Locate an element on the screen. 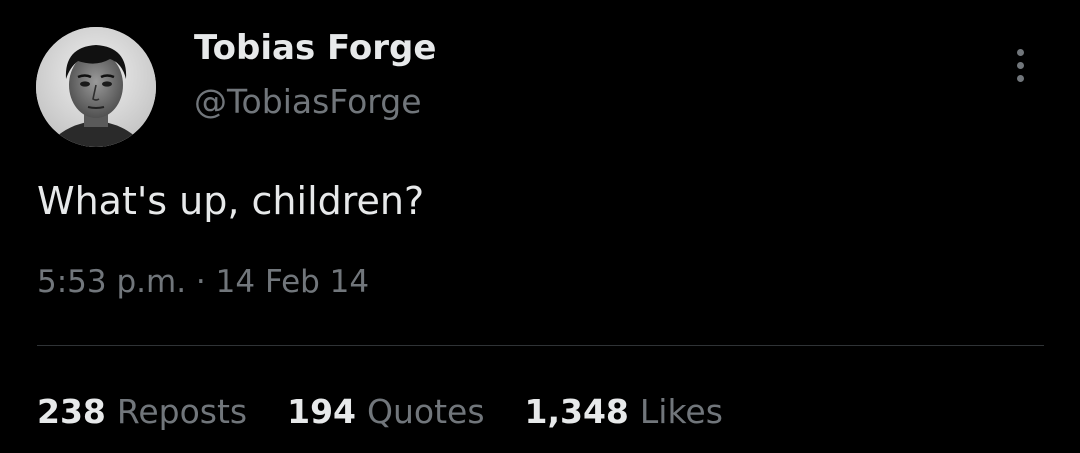 This screenshot has width=1080, height=453. engagement-stats: 238 Reposts 194 Quotes 1,348 Likes is located at coordinates (400, 412).